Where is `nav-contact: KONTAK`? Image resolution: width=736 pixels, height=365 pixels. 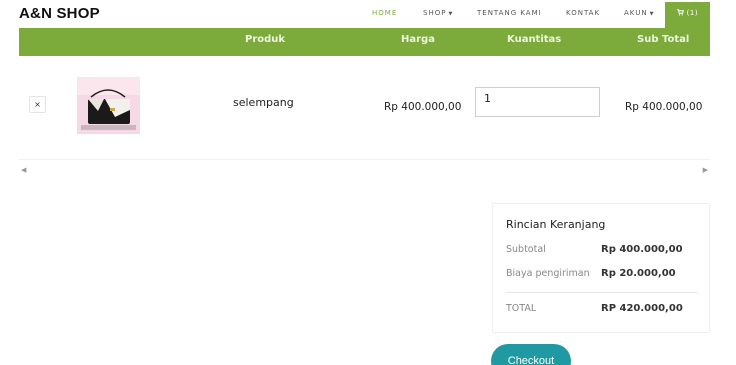 nav-contact: KONTAK is located at coordinates (583, 15).